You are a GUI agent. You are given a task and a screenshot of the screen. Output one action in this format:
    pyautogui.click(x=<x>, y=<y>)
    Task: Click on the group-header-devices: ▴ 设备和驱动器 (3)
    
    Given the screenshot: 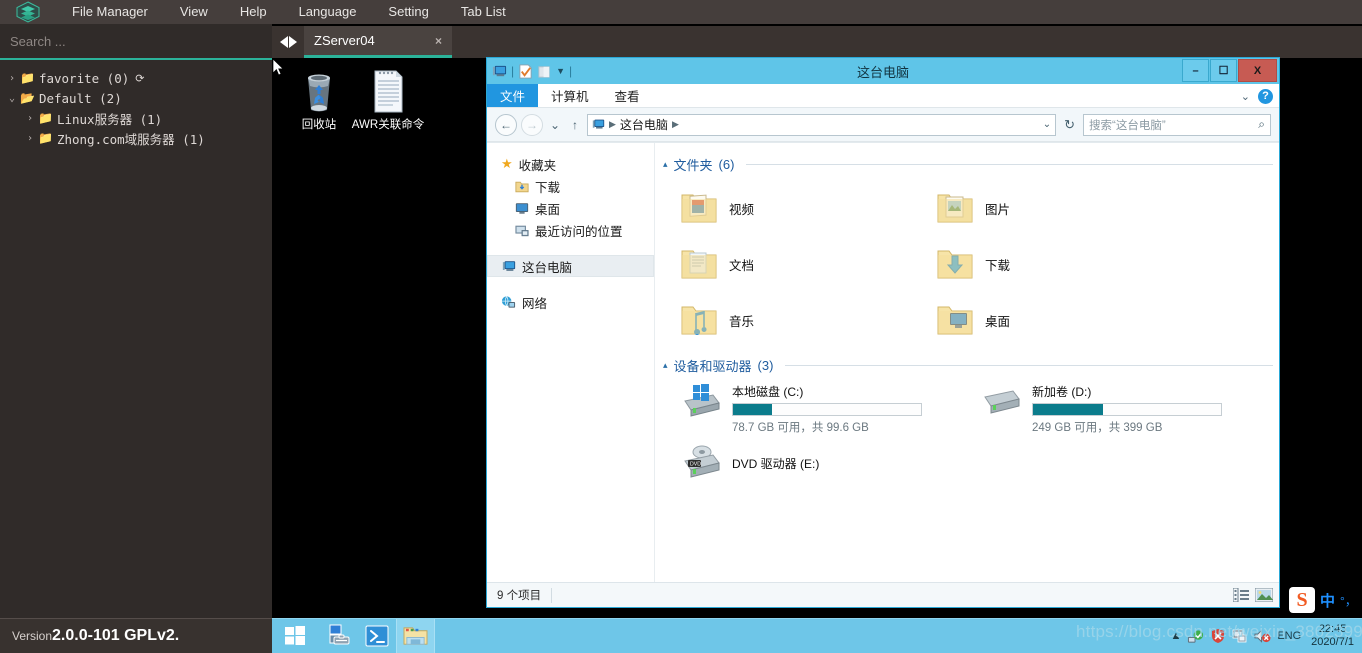 What is the action you would take?
    pyautogui.click(x=968, y=365)
    